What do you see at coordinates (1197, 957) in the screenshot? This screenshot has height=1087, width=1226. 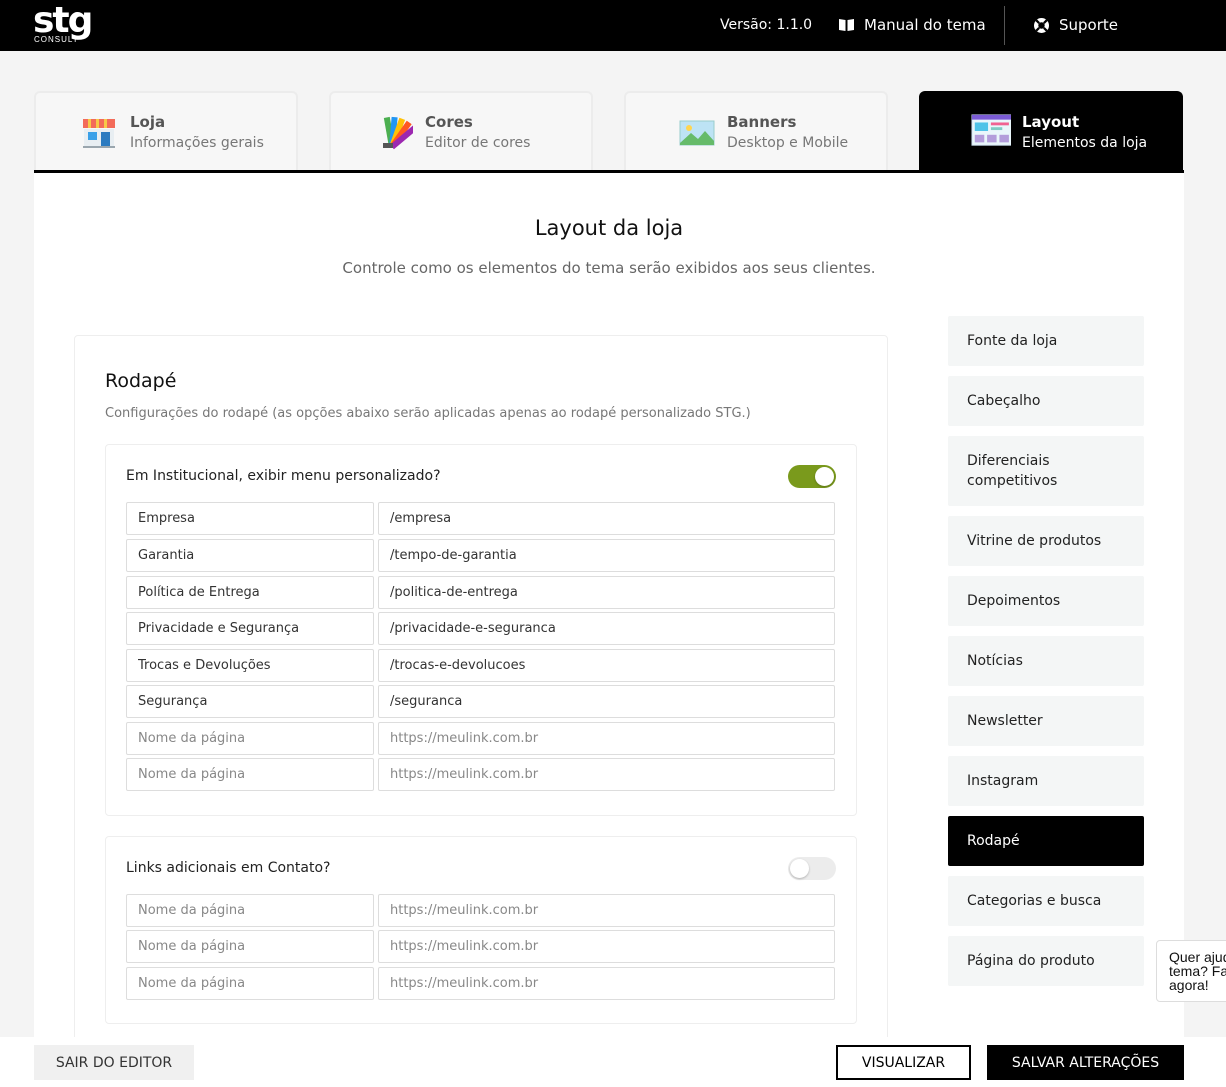 I see `help-text-line: Quer ajuda` at bounding box center [1197, 957].